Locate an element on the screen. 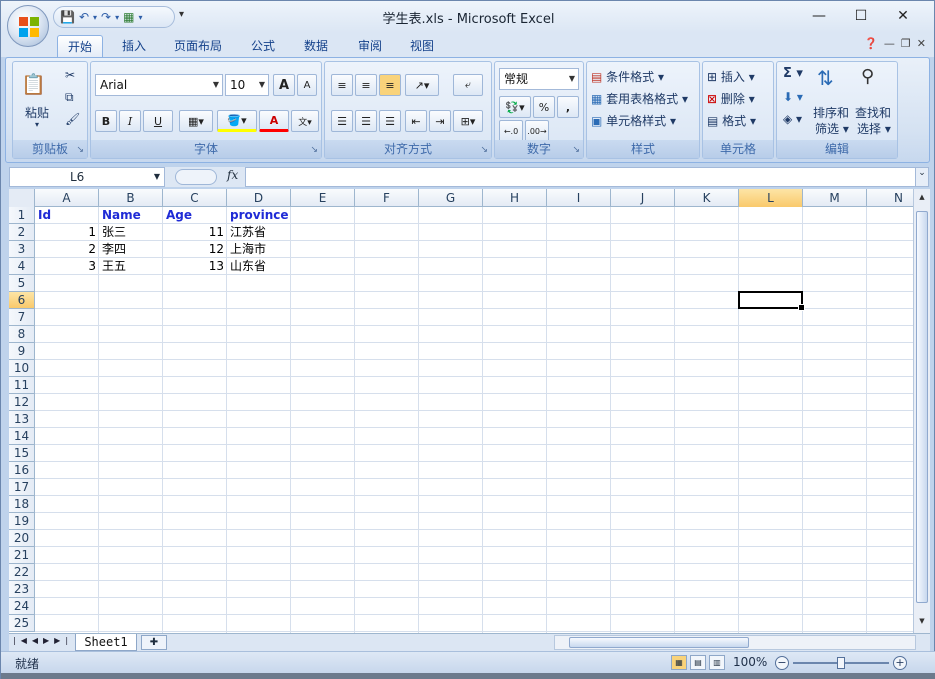 The width and height of the screenshot is (935, 679). page-break-view-icon: ▥ is located at coordinates (717, 662).